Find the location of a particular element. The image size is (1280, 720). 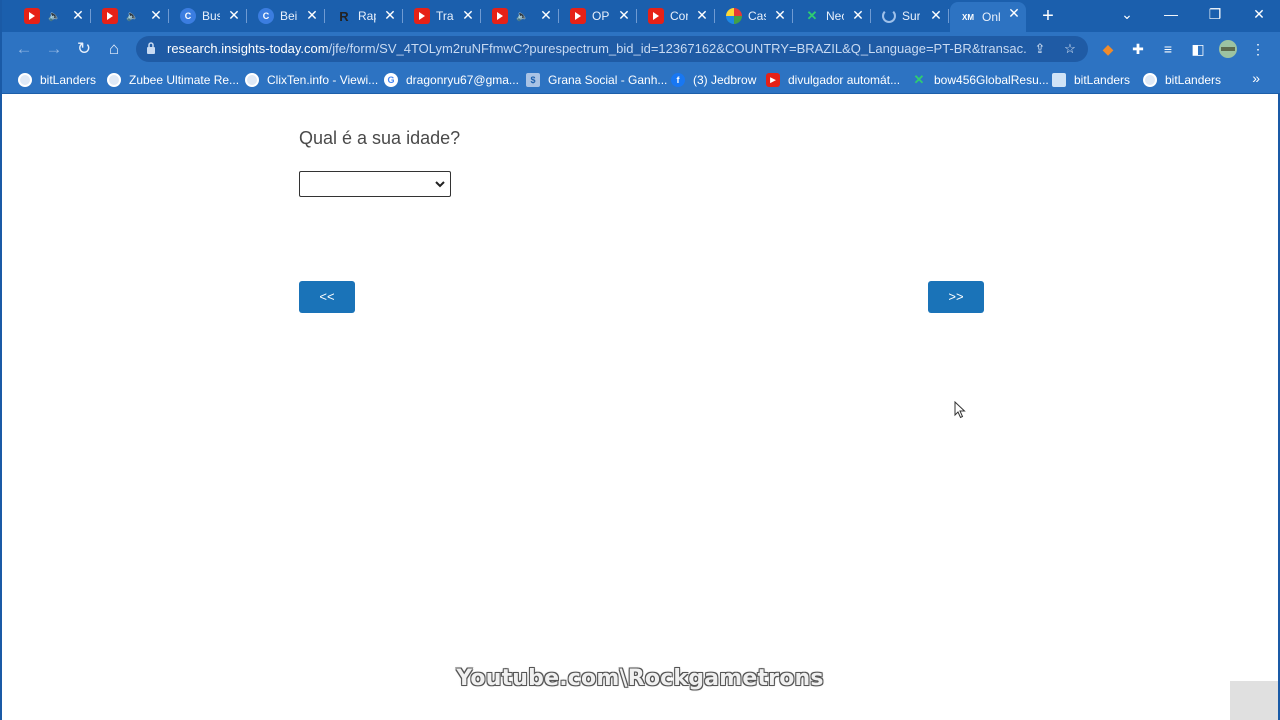

browser-tab: Cor ✕ is located at coordinates (676, 16).